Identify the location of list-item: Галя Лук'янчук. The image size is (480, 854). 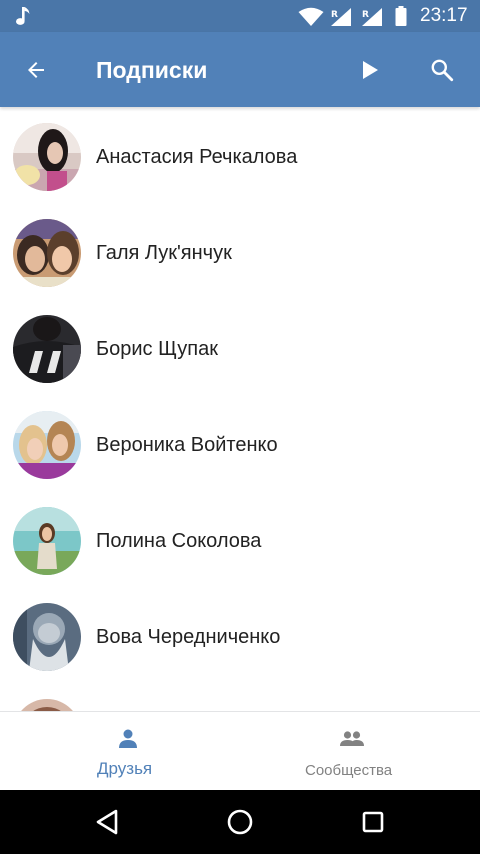
(240, 251).